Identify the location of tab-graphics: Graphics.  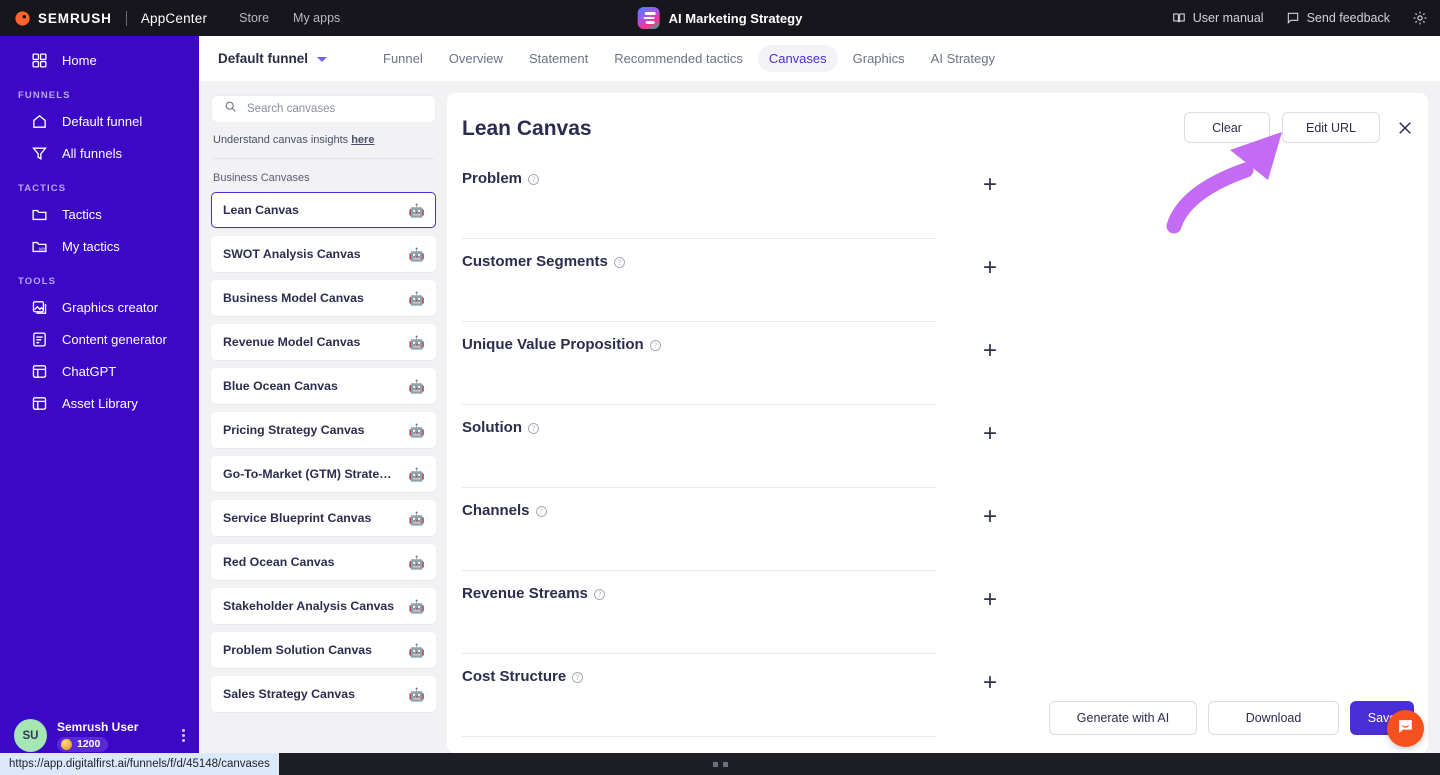
(879, 58).